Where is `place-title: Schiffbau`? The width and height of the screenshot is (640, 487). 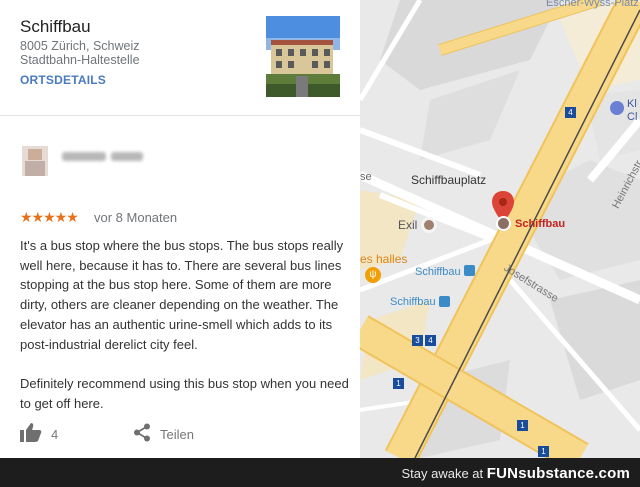 place-title: Schiffbau is located at coordinates (55, 26).